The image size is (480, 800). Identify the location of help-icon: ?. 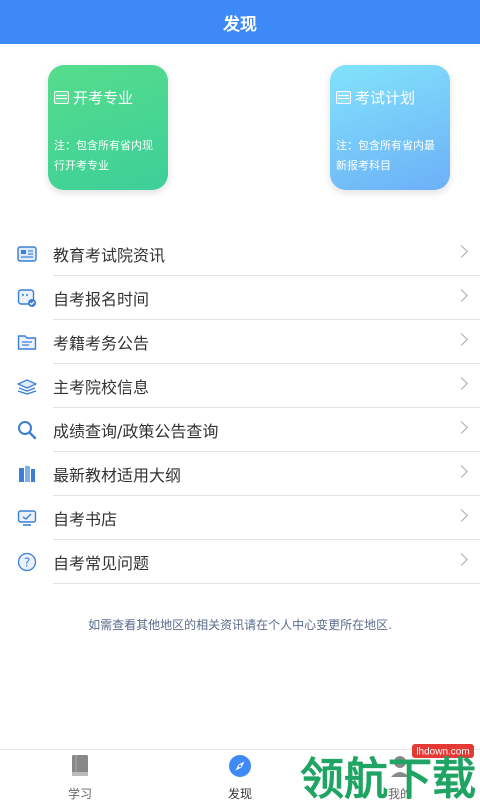
(27, 562).